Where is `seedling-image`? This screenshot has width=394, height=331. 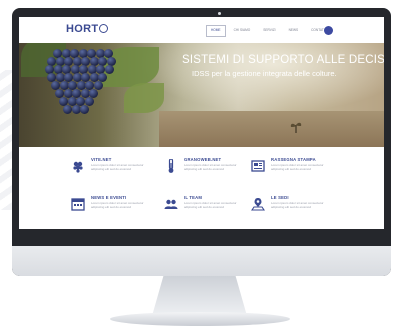
seedling-image is located at coordinates (296, 127).